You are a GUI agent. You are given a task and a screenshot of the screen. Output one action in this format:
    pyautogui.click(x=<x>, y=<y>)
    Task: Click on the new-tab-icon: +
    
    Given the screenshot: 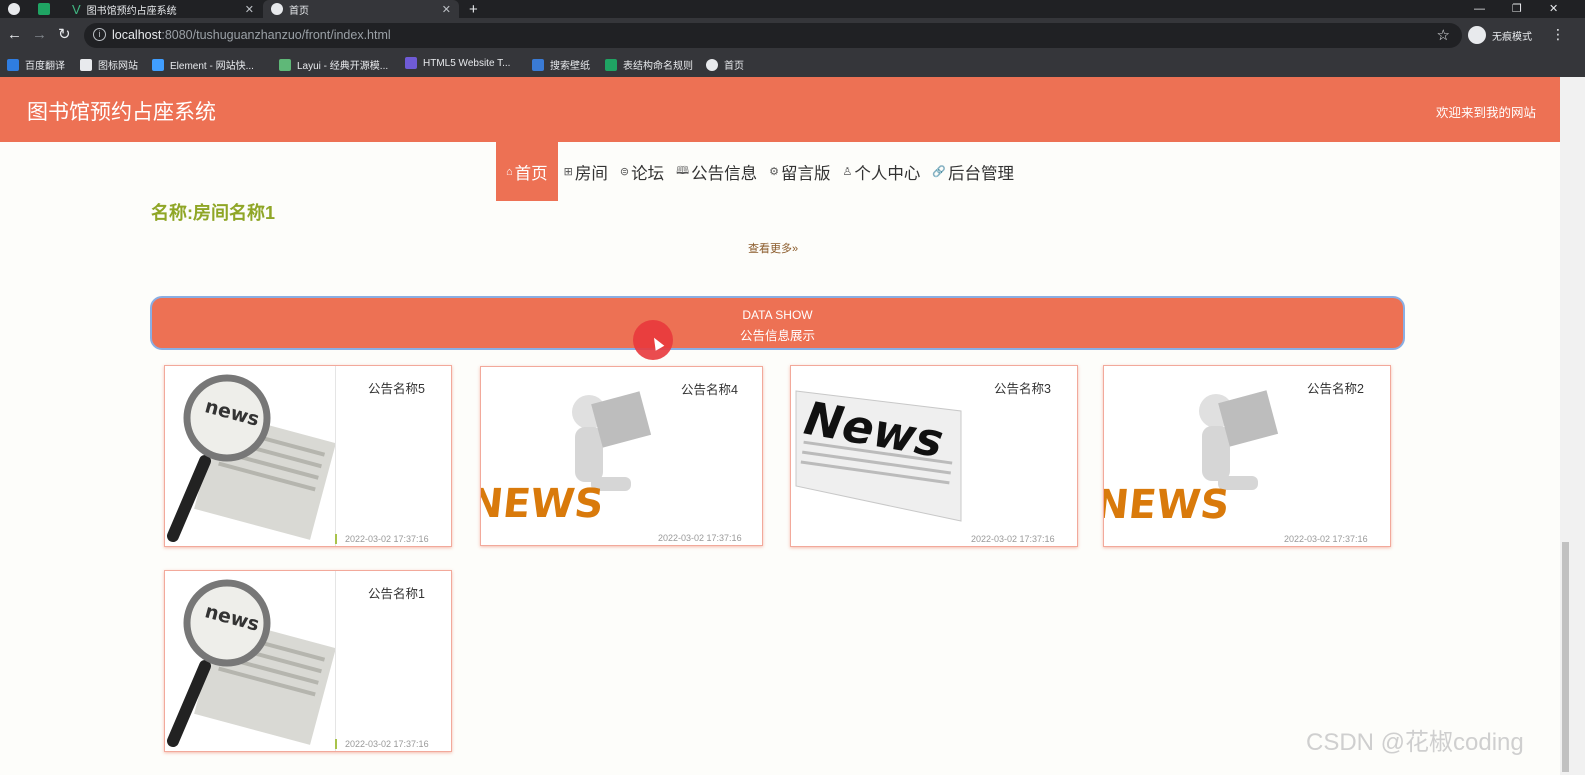 What is the action you would take?
    pyautogui.click(x=473, y=9)
    